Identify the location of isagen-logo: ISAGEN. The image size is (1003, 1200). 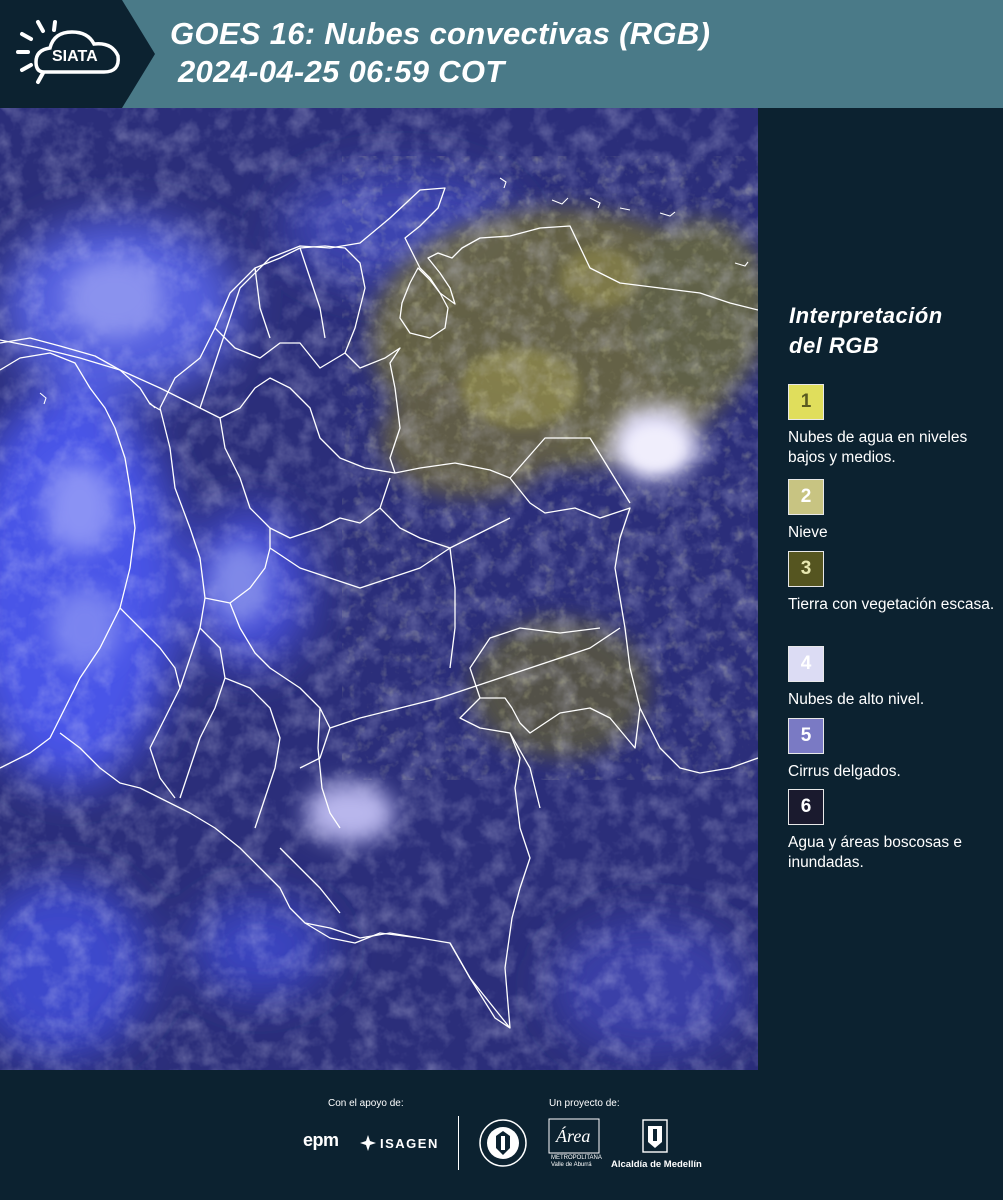
(399, 1143).